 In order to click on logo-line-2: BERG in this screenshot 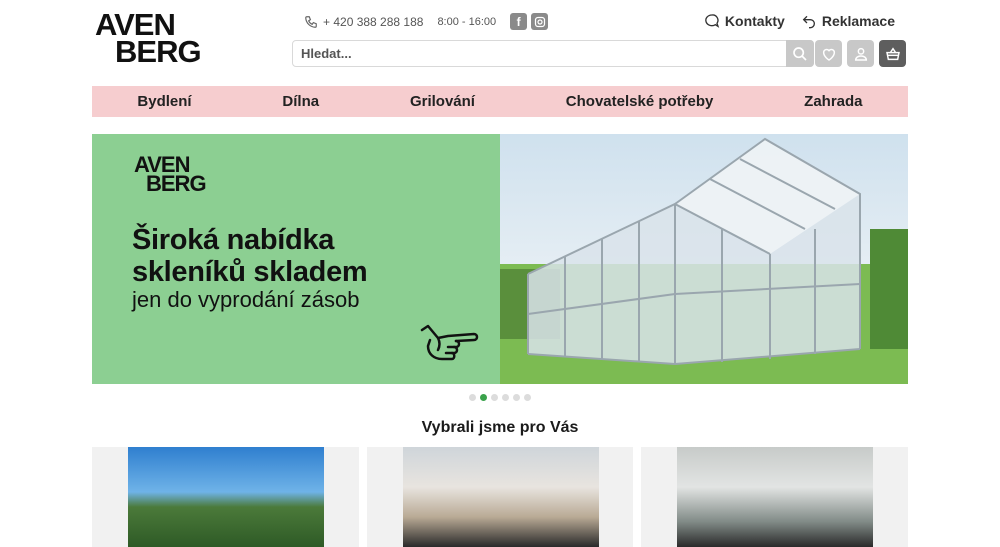, I will do `click(158, 51)`.